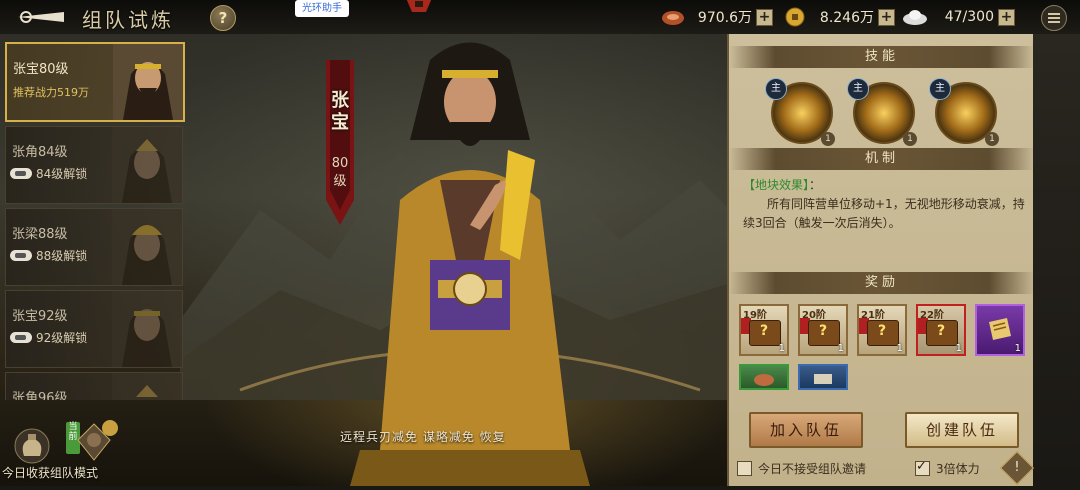 Image resolution: width=1080 pixels, height=490 pixels. What do you see at coordinates (48, 337) in the screenshot?
I see `unlock-requirement: 92级解锁` at bounding box center [48, 337].